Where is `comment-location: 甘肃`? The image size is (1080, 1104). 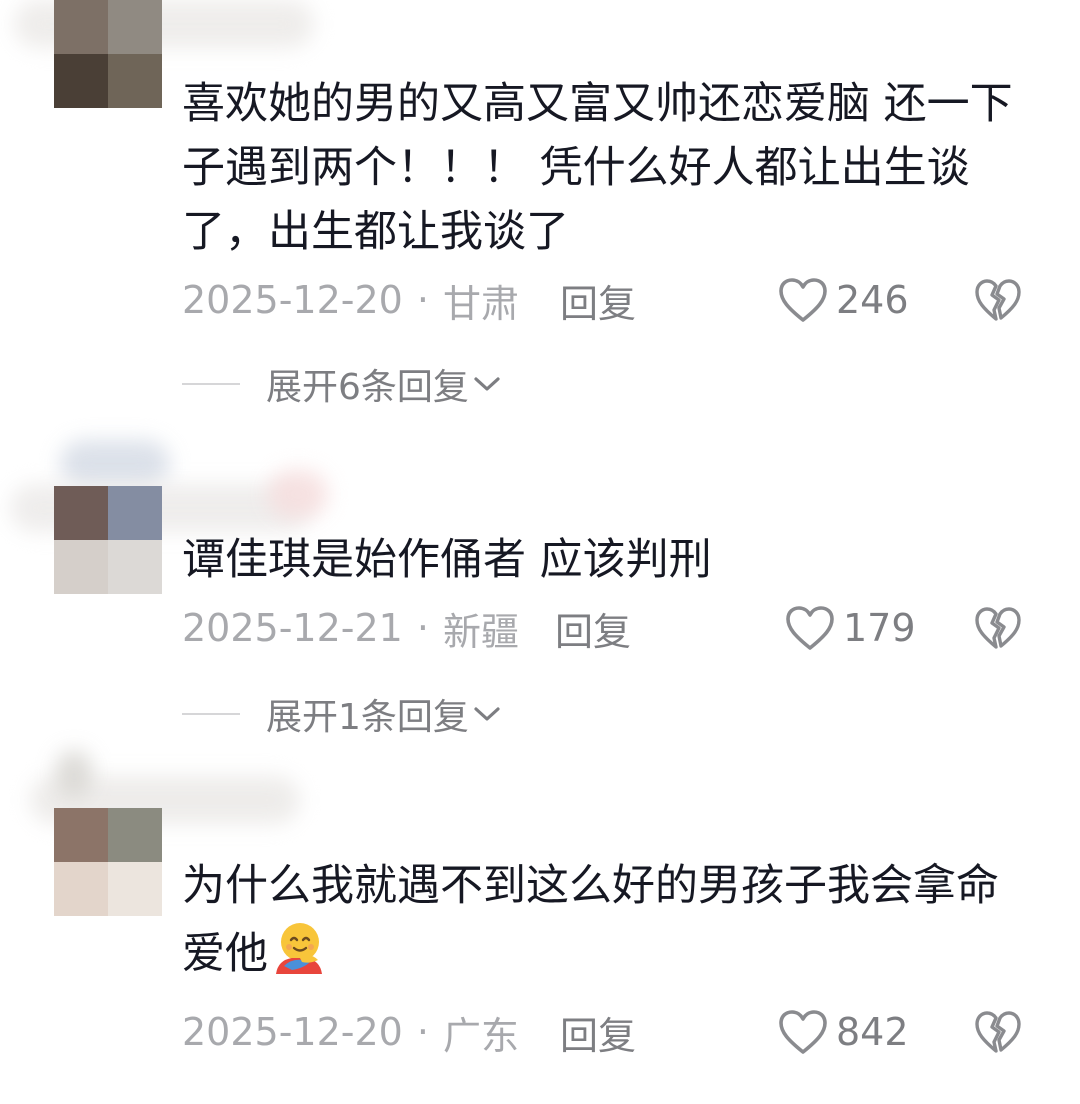 comment-location: 甘肃 is located at coordinates (480, 303).